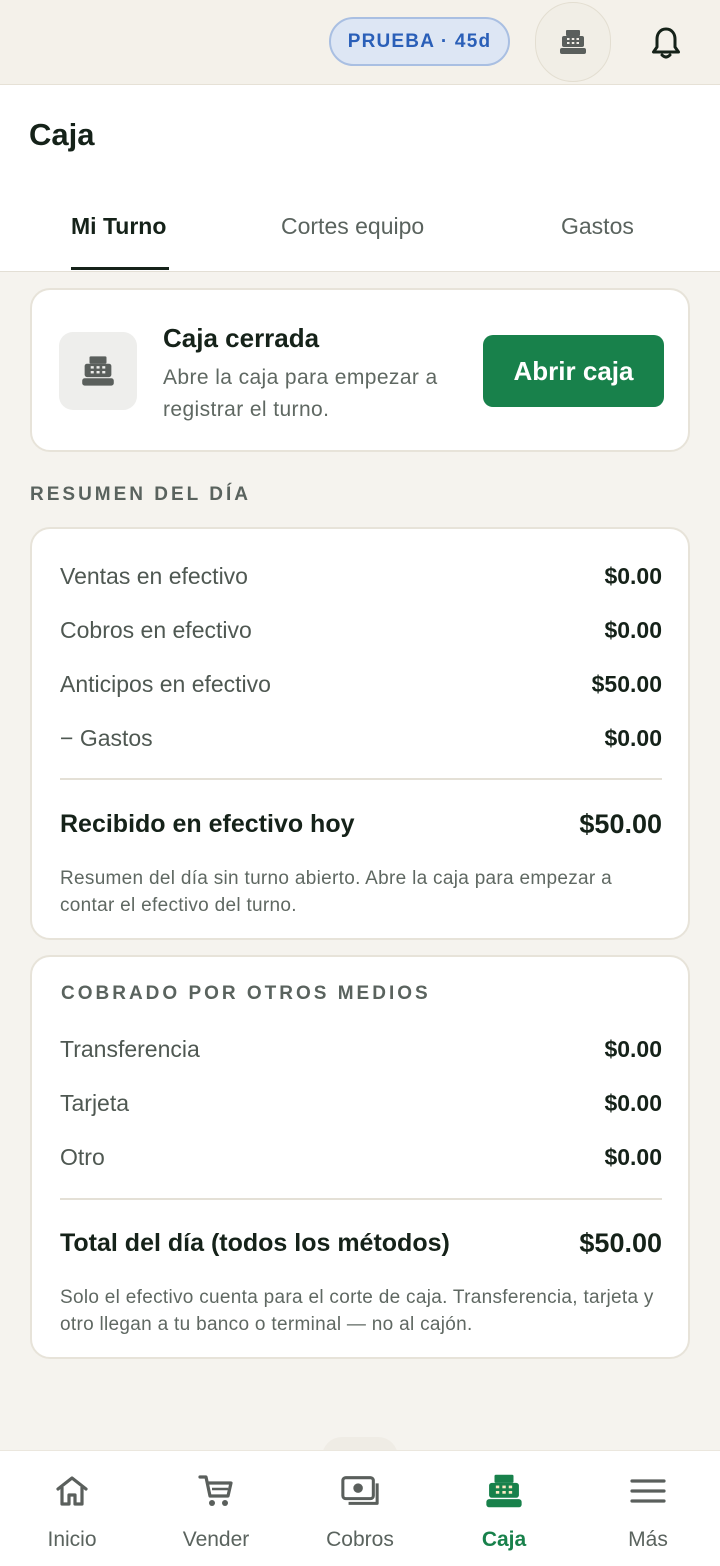 The image size is (720, 1566). I want to click on money-icon, so click(360, 1490).